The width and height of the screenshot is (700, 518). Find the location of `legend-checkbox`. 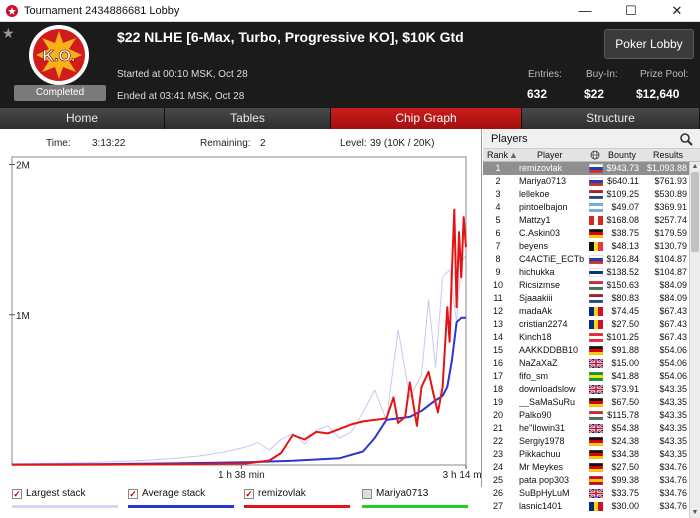

legend-checkbox is located at coordinates (367, 494).